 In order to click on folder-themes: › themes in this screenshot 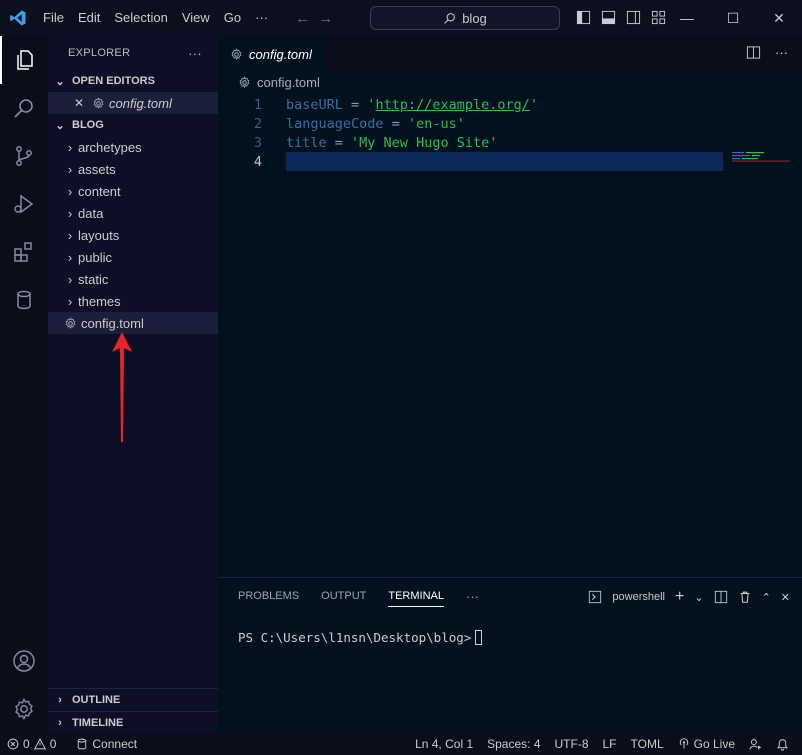, I will do `click(133, 301)`.